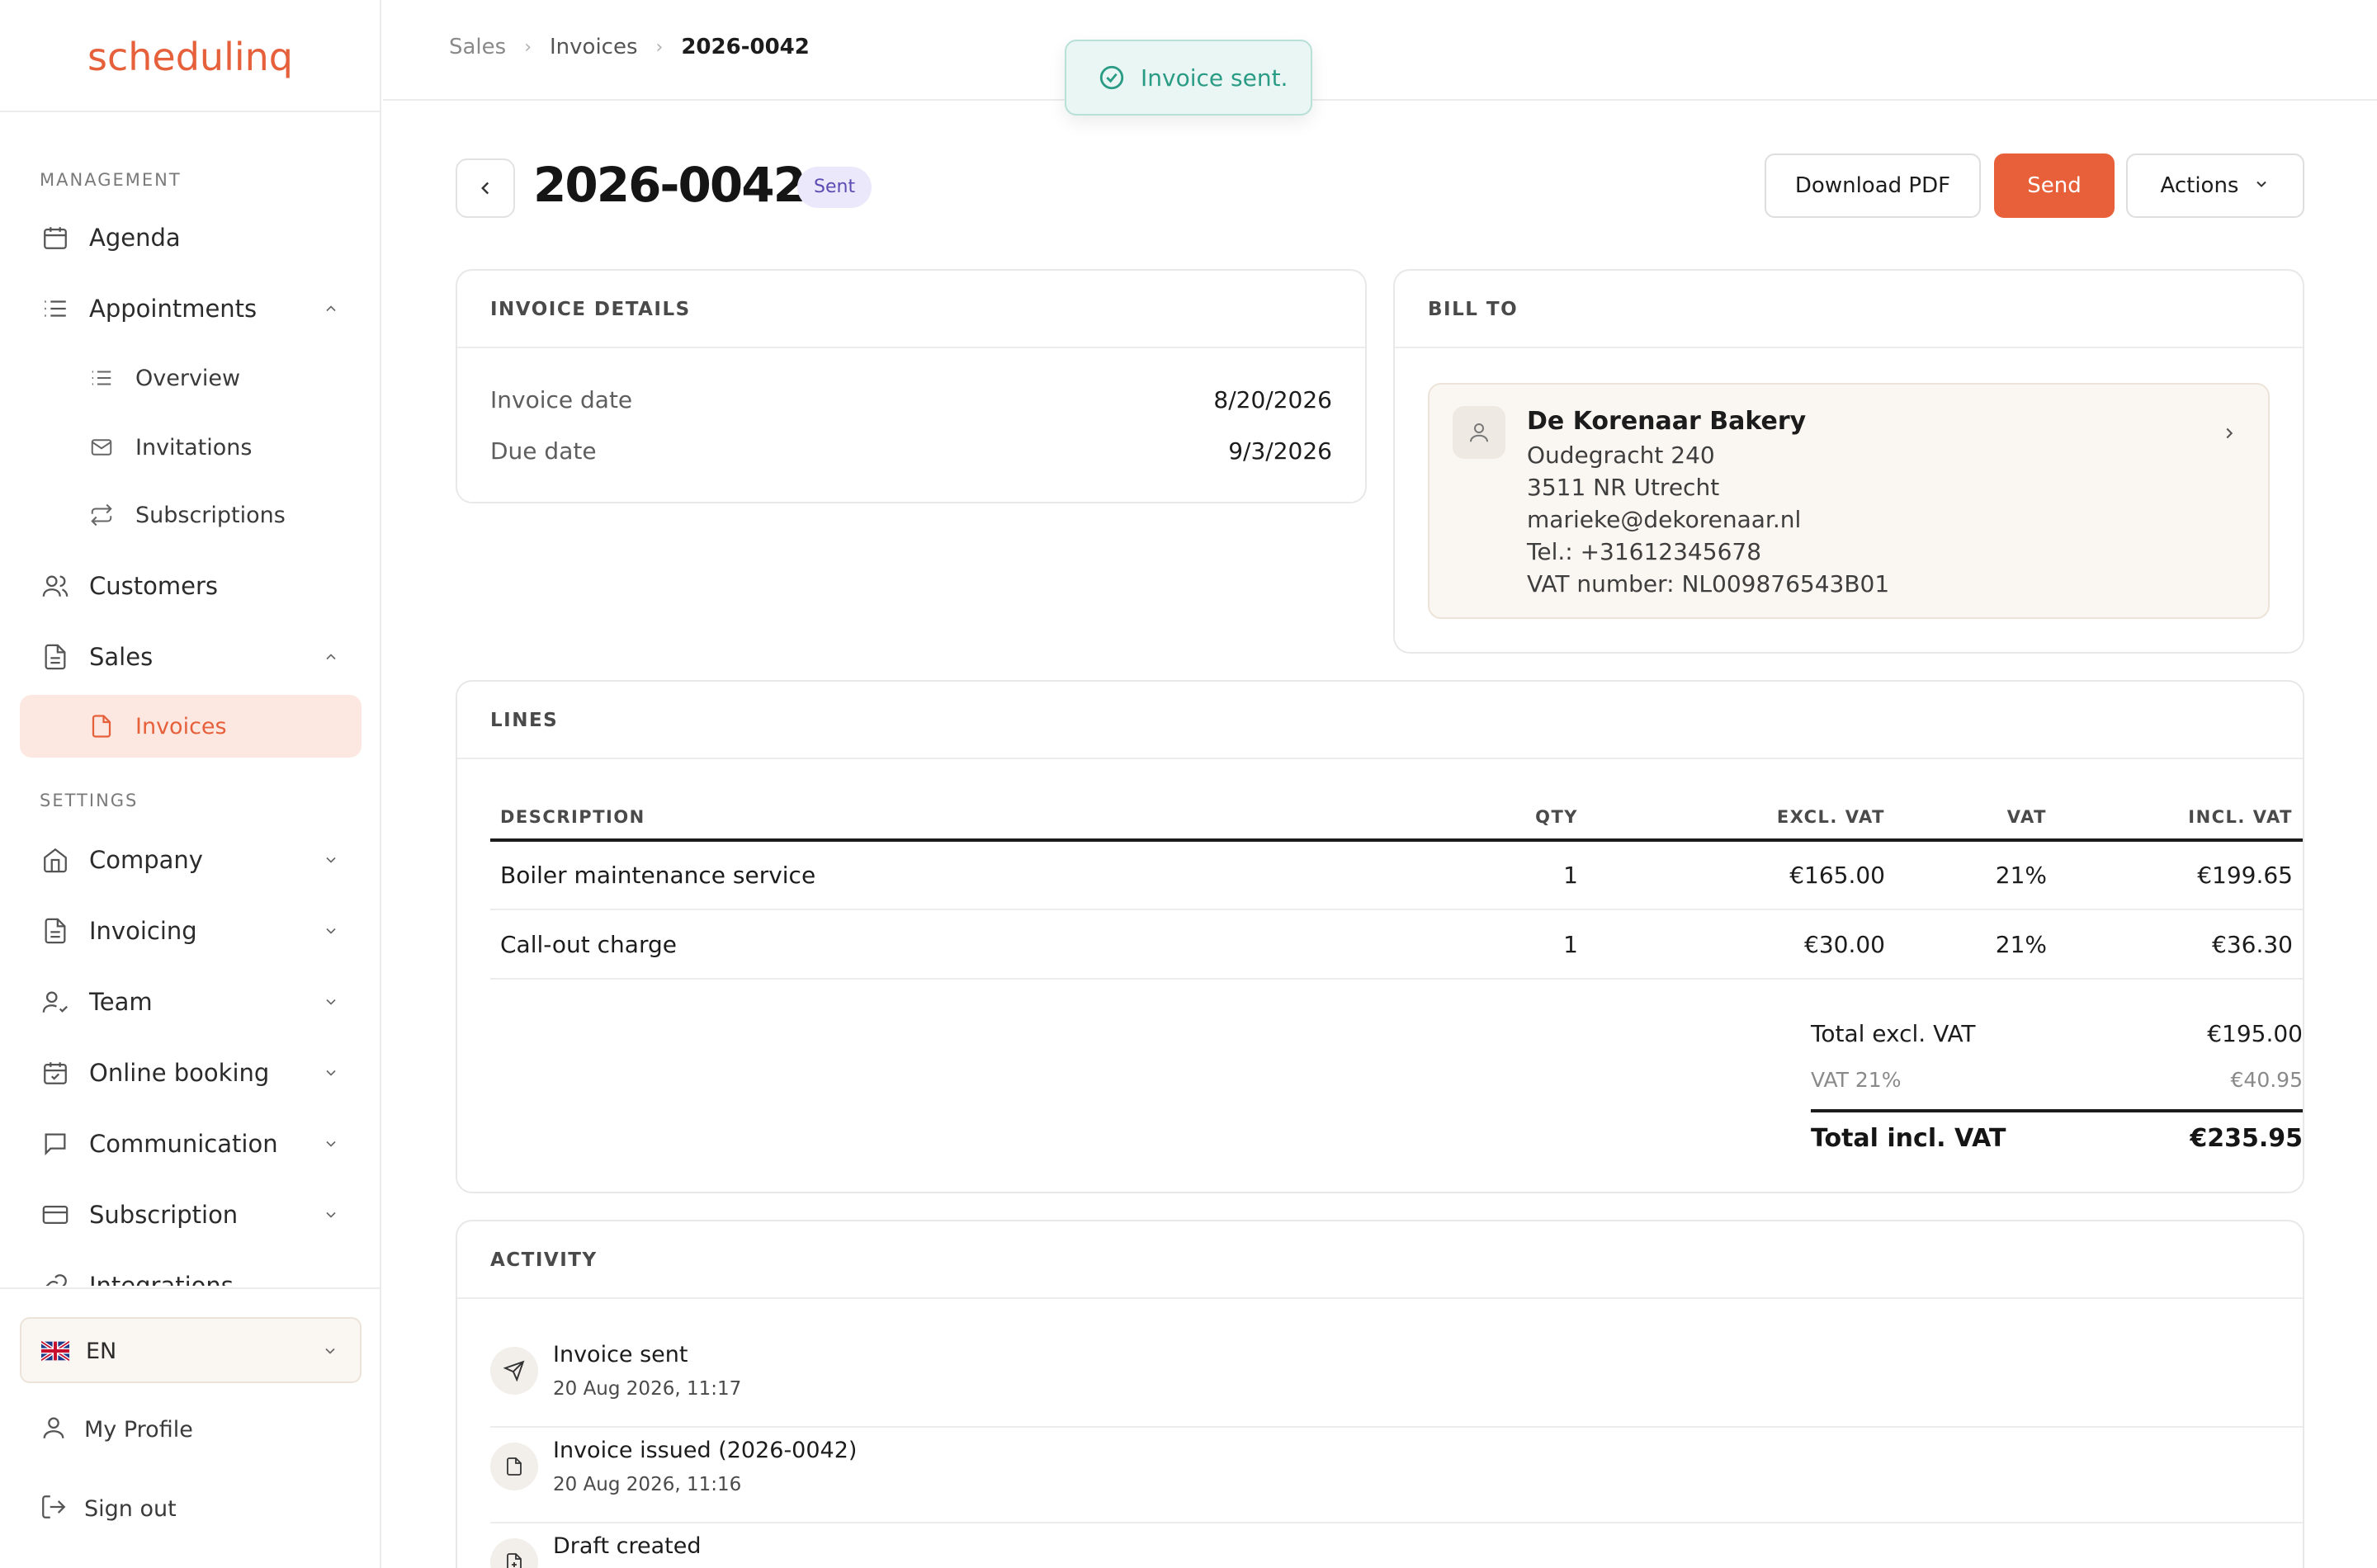  I want to click on sidebar-item-label: Agenda, so click(135, 238).